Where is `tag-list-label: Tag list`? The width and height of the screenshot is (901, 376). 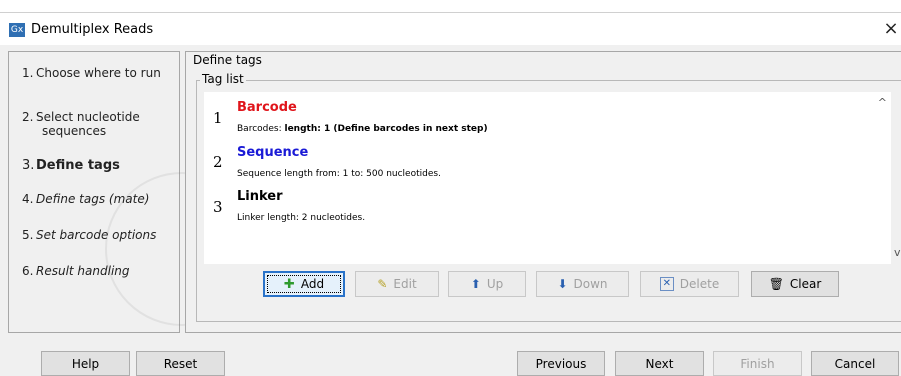 tag-list-label: Tag list is located at coordinates (223, 79).